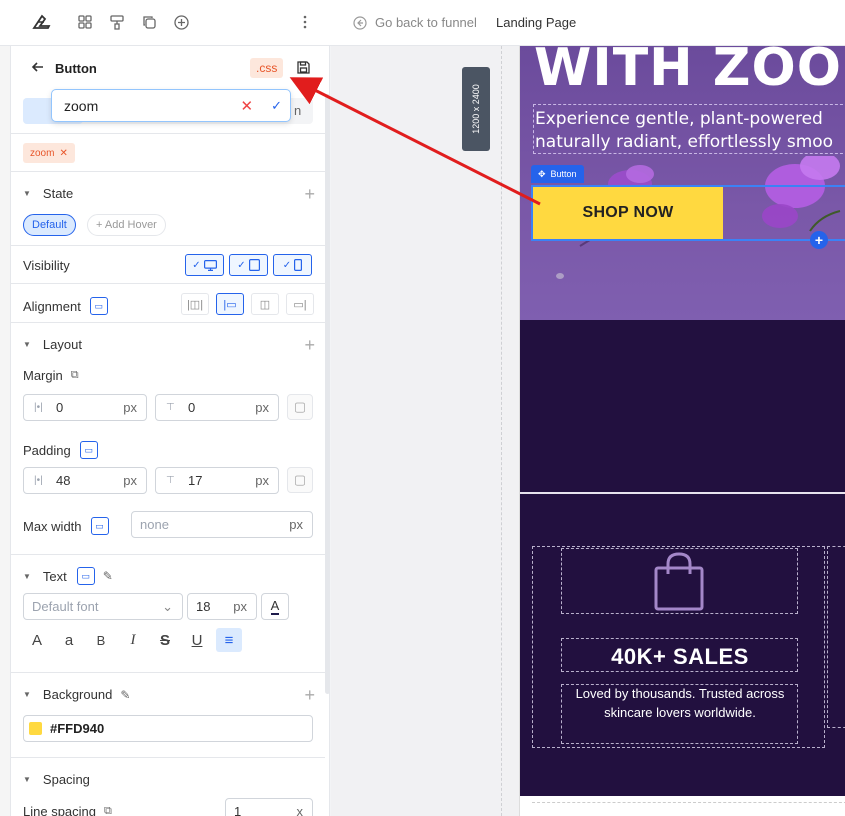 This screenshot has height=816, width=845. I want to click on margin-label: Margin, so click(43, 375).